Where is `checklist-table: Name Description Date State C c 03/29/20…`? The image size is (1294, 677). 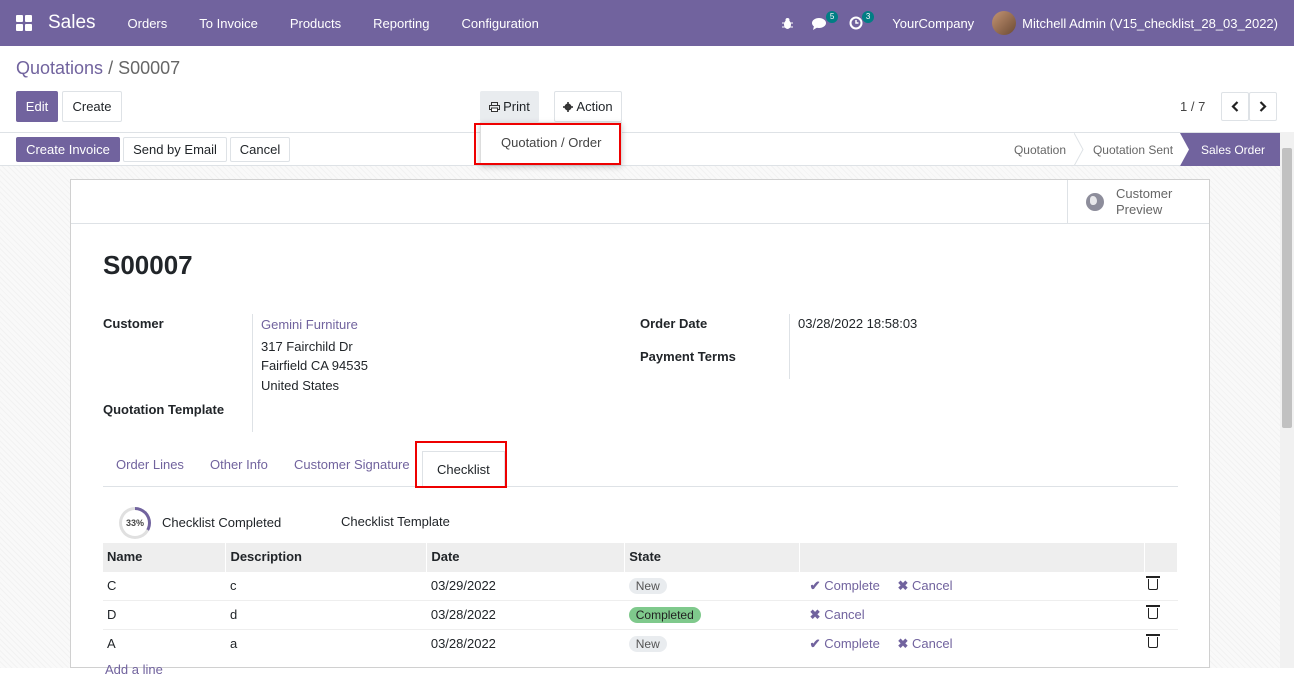 checklist-table: Name Description Date State C c 03/29/20… is located at coordinates (641, 600).